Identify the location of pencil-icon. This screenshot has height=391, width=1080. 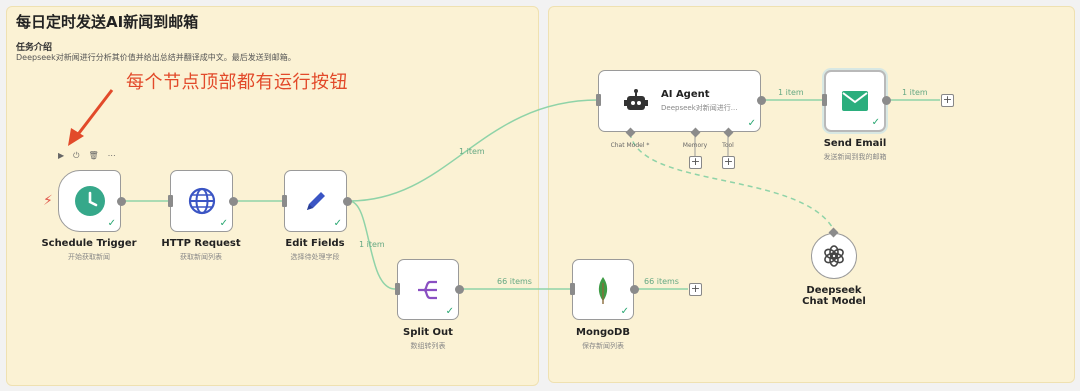
(316, 201).